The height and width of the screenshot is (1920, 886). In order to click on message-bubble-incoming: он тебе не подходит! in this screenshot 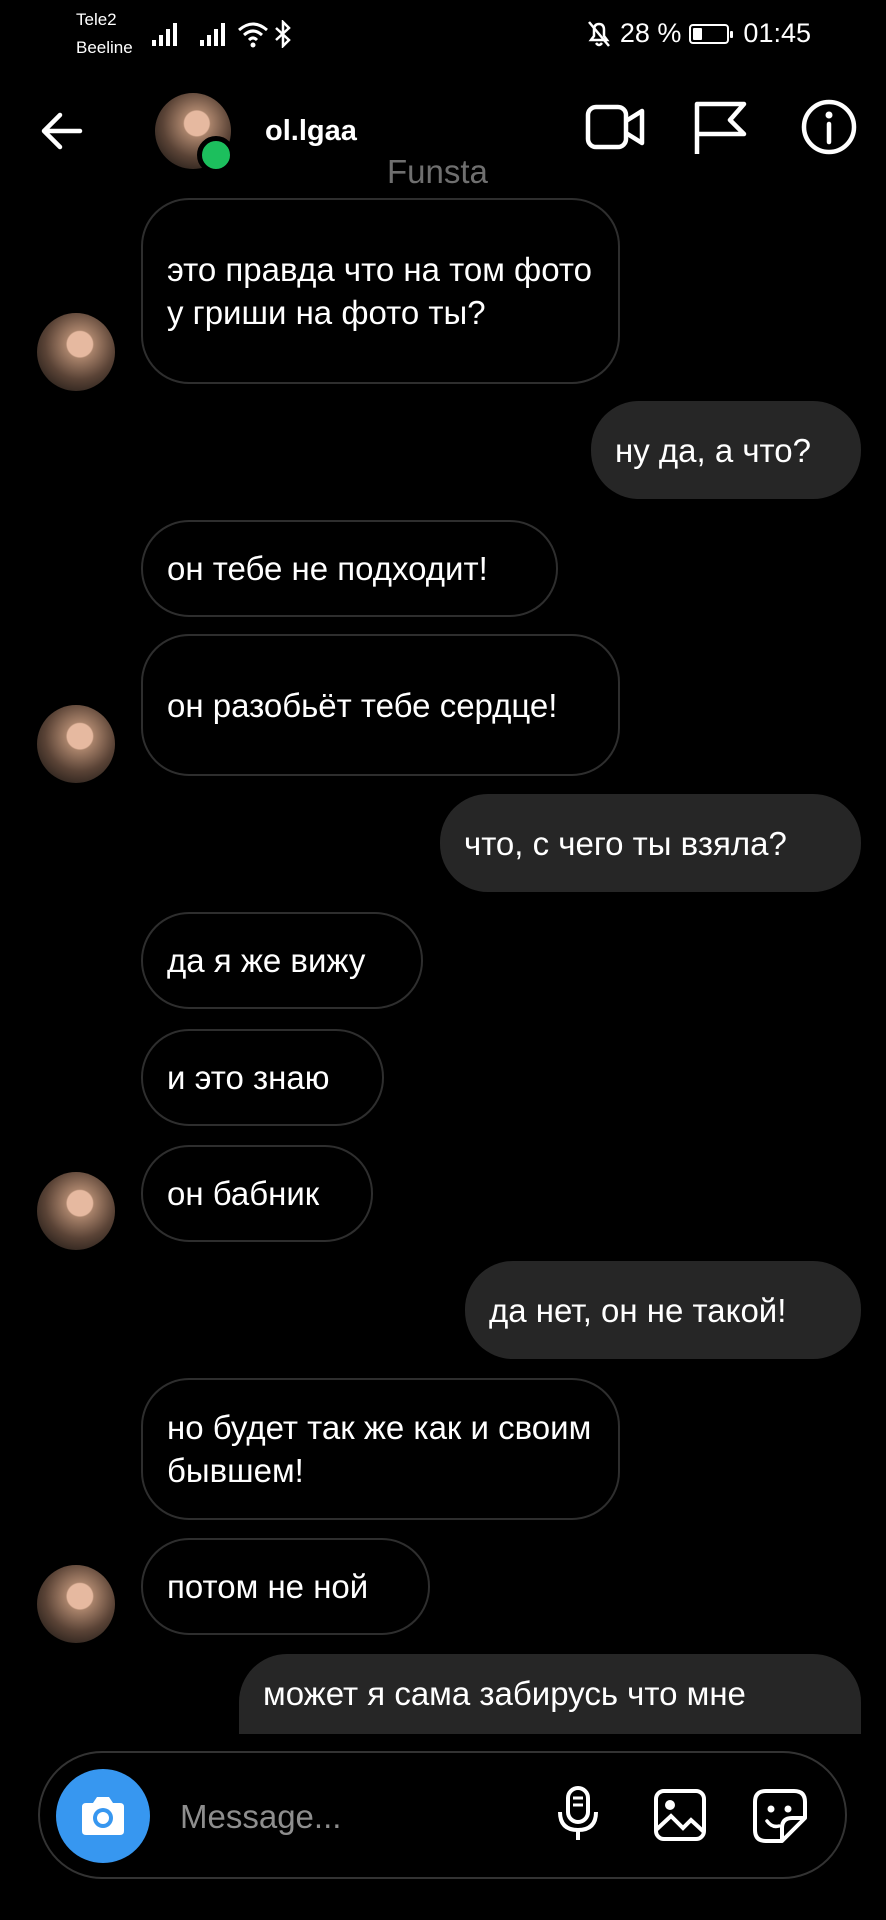, I will do `click(349, 568)`.